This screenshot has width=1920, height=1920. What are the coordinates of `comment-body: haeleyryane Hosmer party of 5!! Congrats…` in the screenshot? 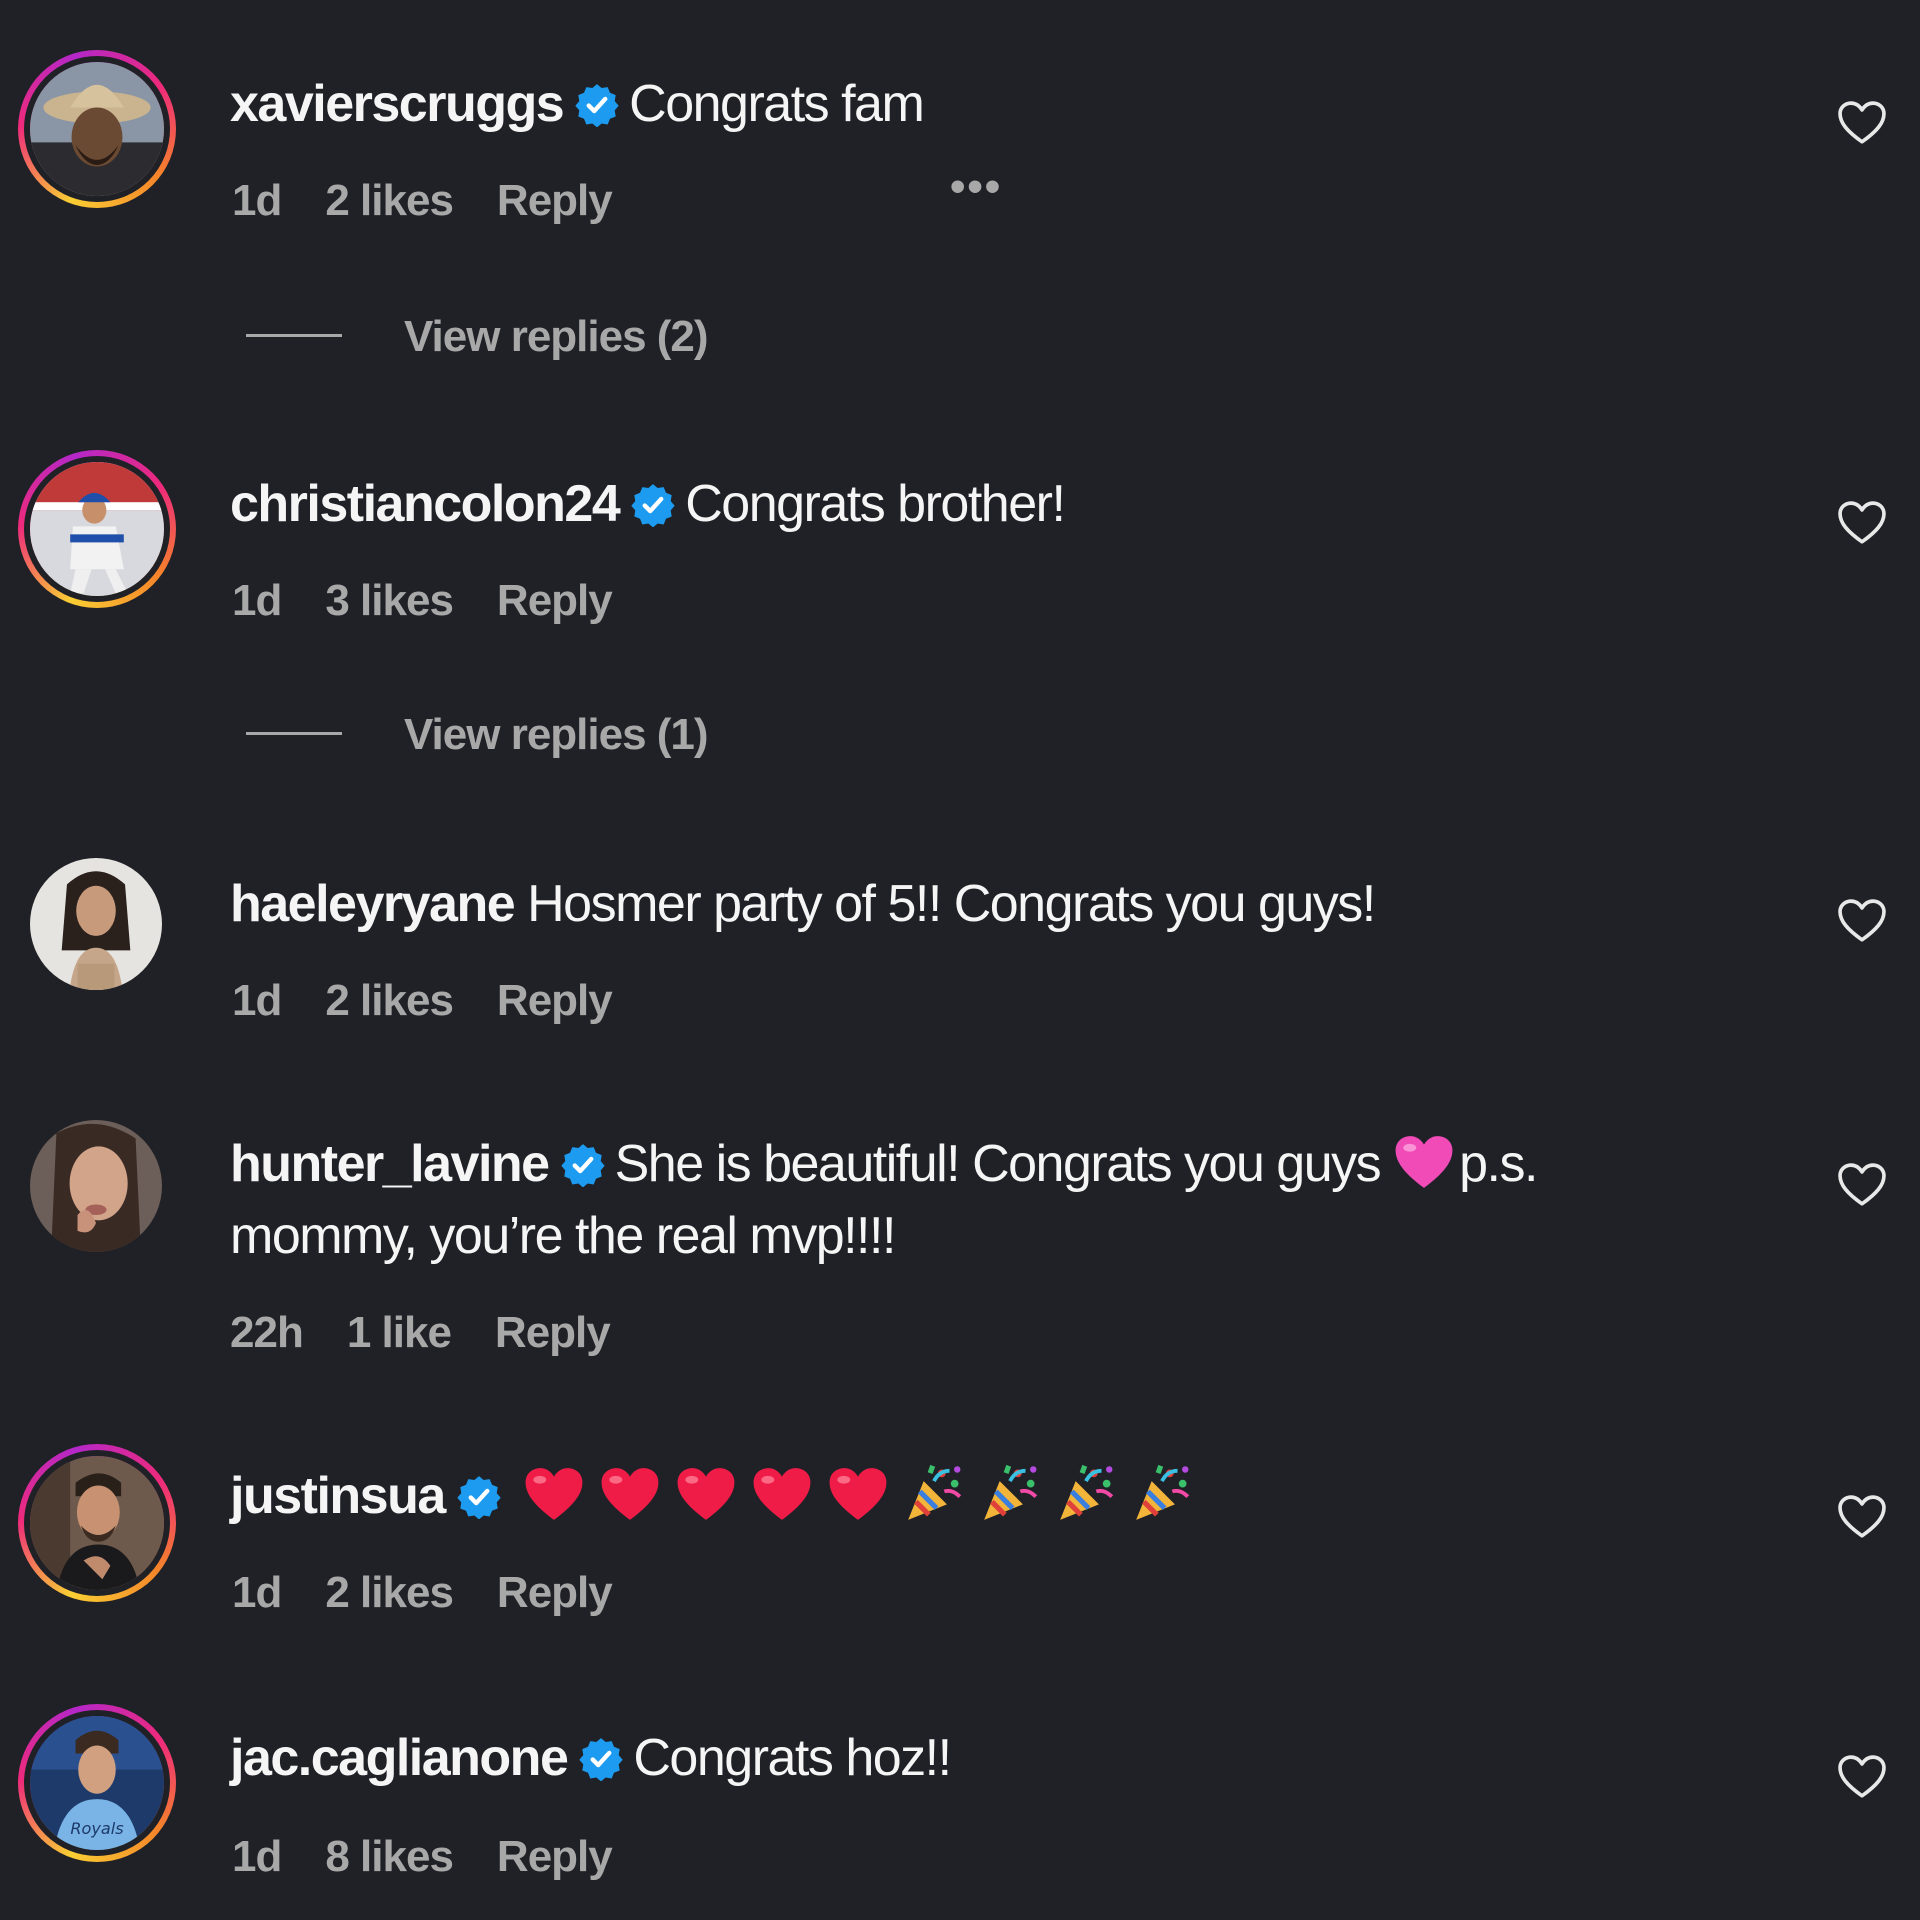 It's located at (970, 904).